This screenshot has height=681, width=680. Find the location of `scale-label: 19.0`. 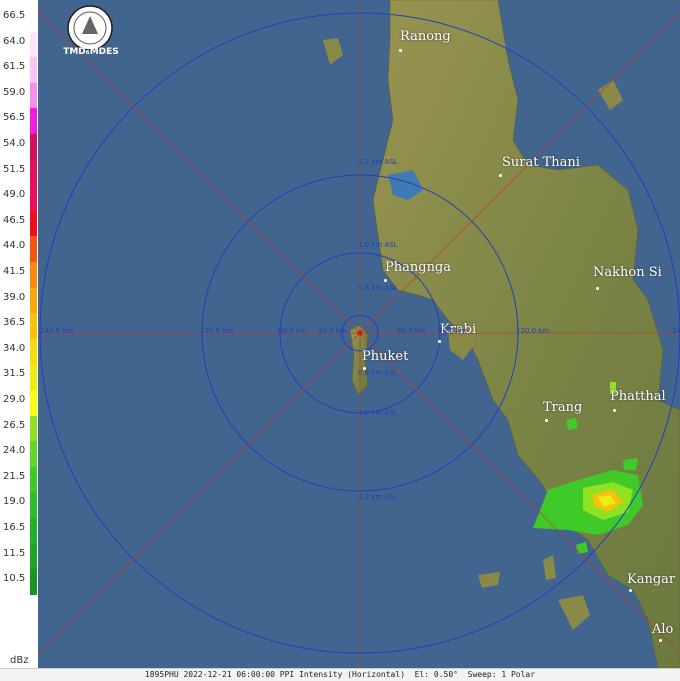

scale-label: 19.0 is located at coordinates (14, 502).